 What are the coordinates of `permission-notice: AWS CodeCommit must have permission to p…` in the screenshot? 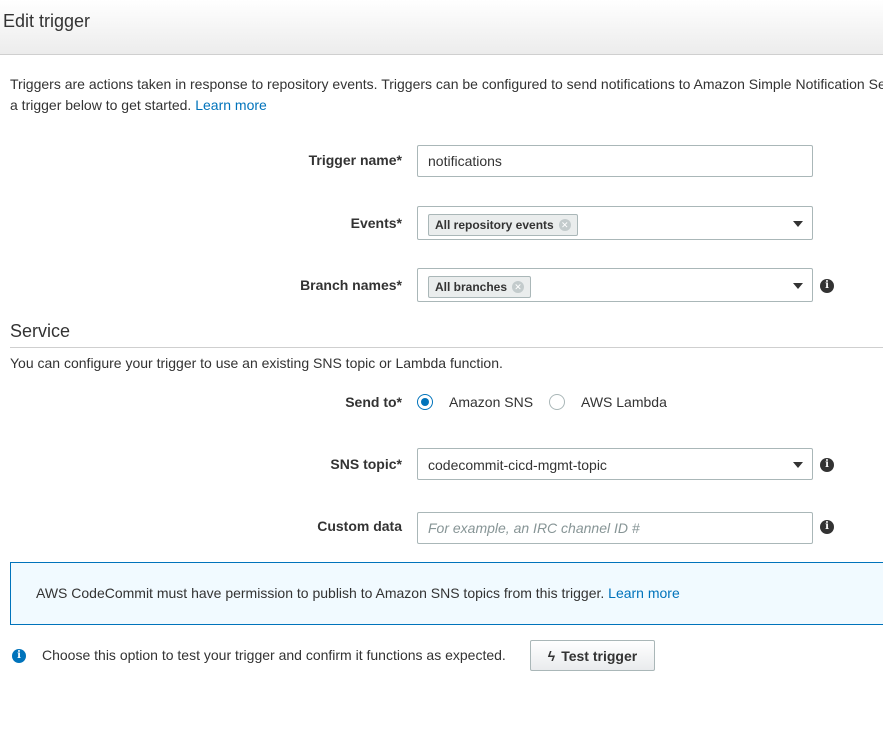 It's located at (446, 593).